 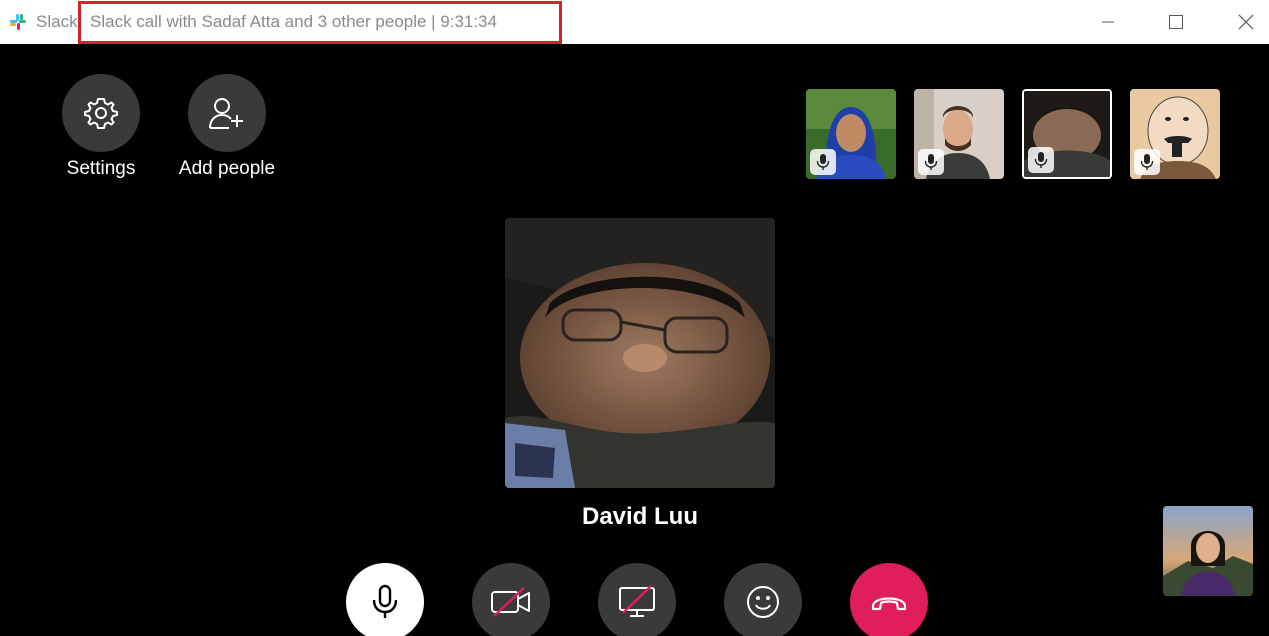 I want to click on close-button, so click(x=1242, y=22).